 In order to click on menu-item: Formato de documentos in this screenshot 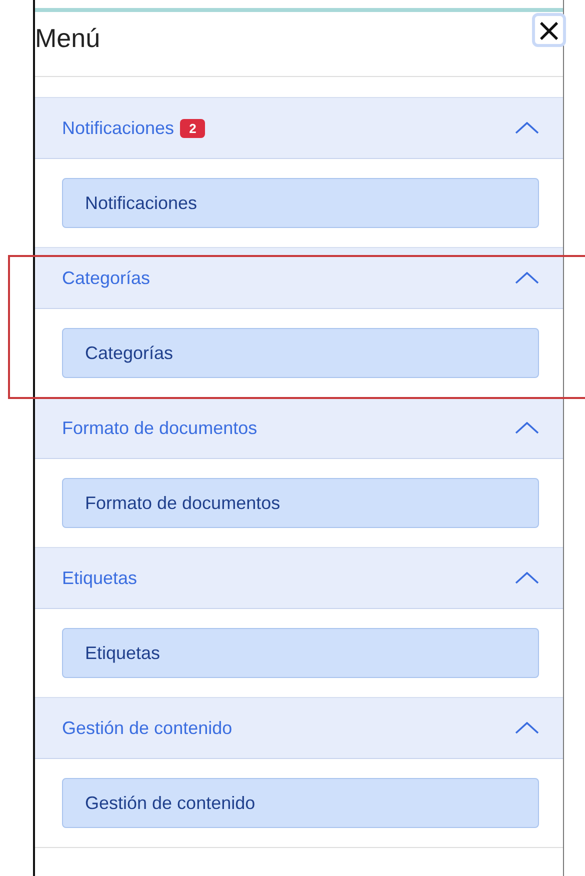, I will do `click(300, 503)`.